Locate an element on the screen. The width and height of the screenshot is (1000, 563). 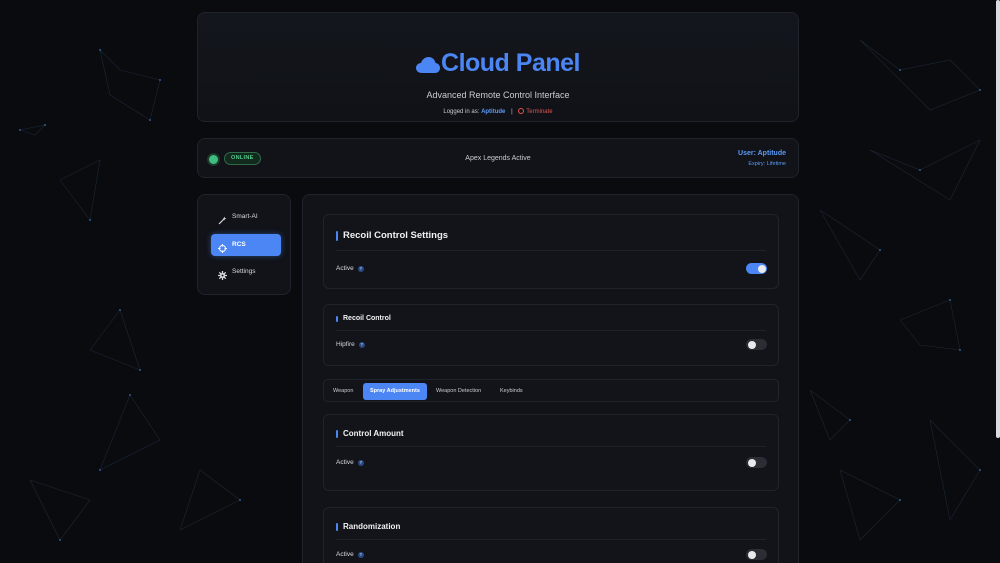
recoil-control-section: Recoil Control Hipfire? is located at coordinates (551, 335).